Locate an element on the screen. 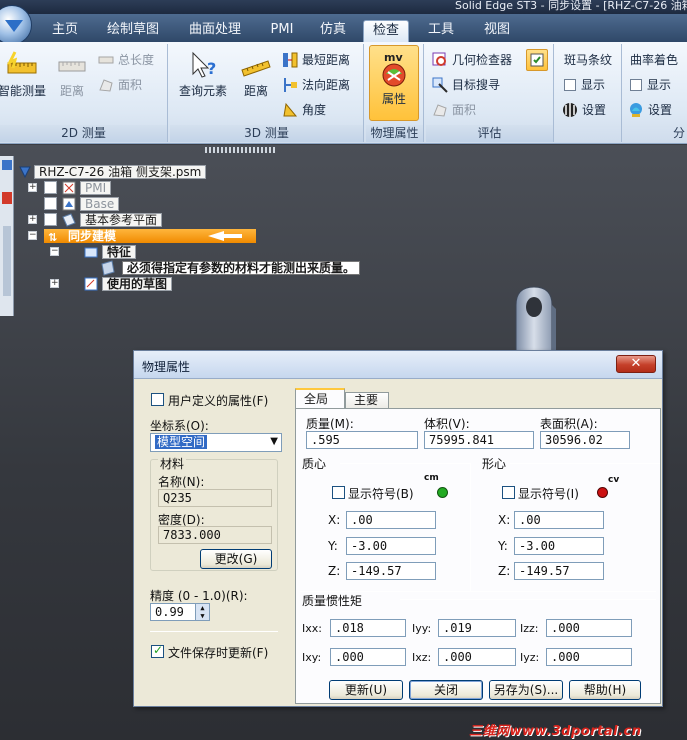 The width and height of the screenshot is (687, 740). surface-area-field: 30596.02 is located at coordinates (585, 440).